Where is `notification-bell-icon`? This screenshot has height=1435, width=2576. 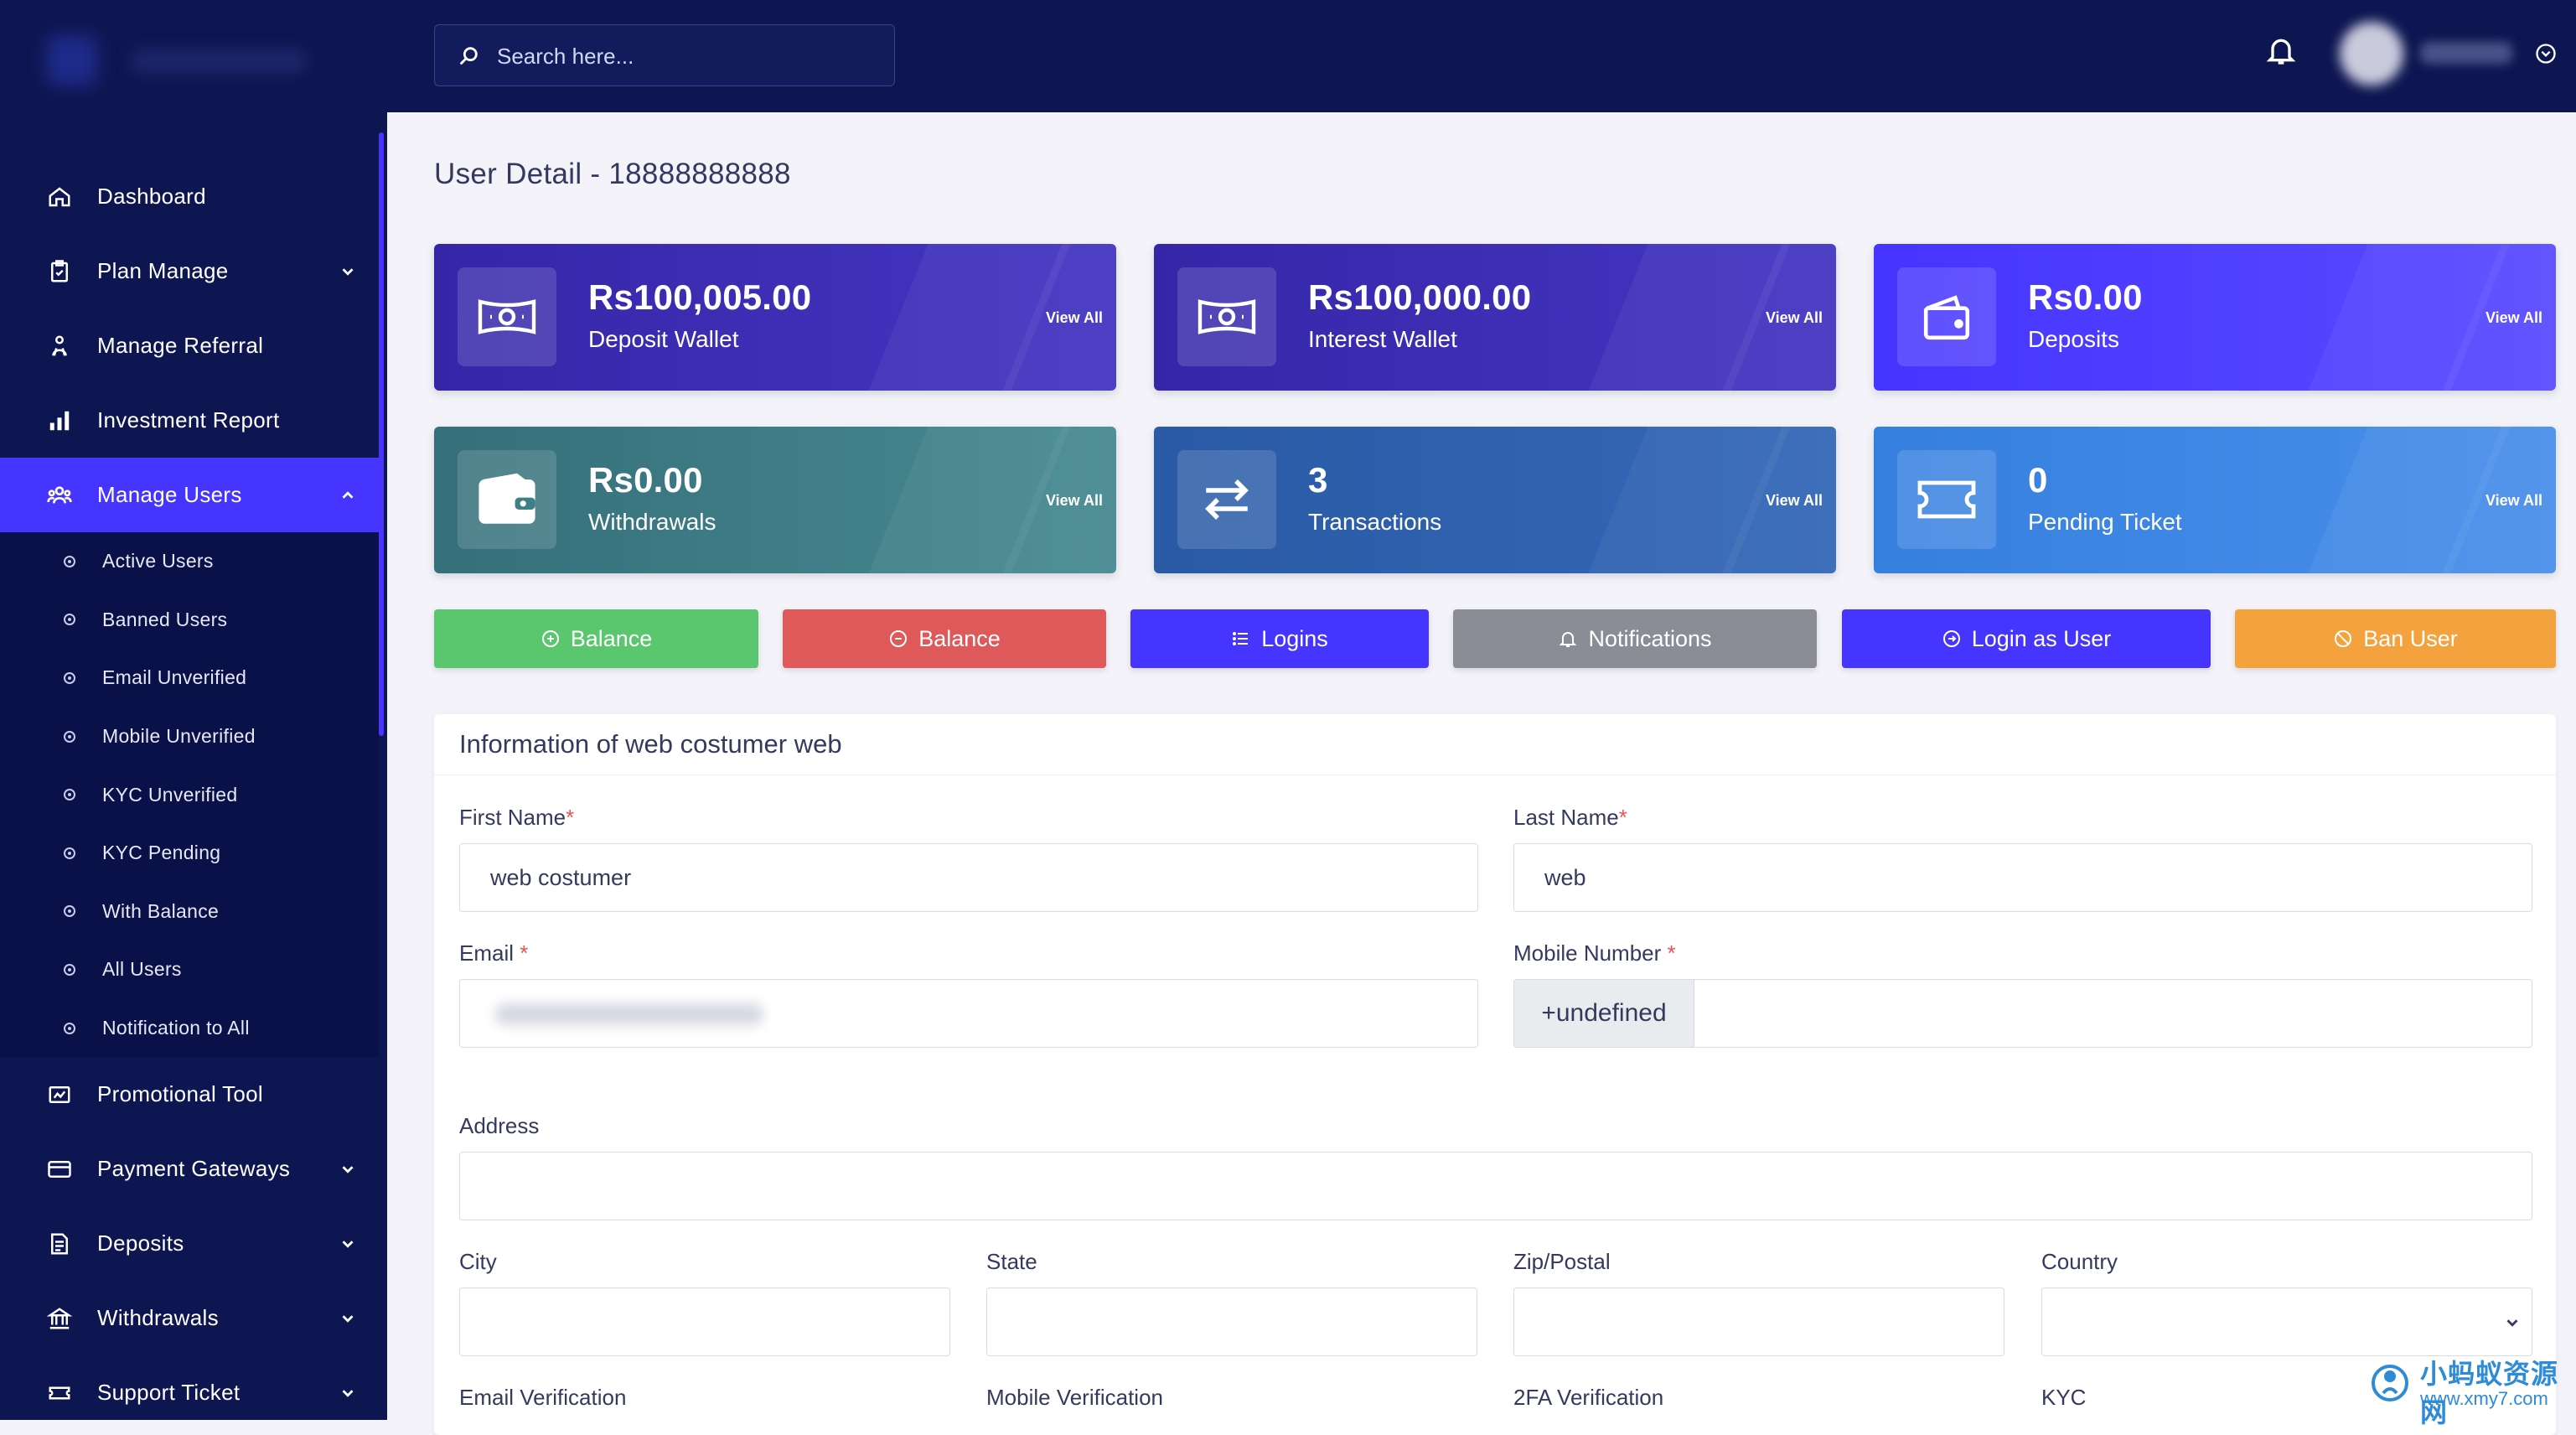
notification-bell-icon is located at coordinates (2281, 50).